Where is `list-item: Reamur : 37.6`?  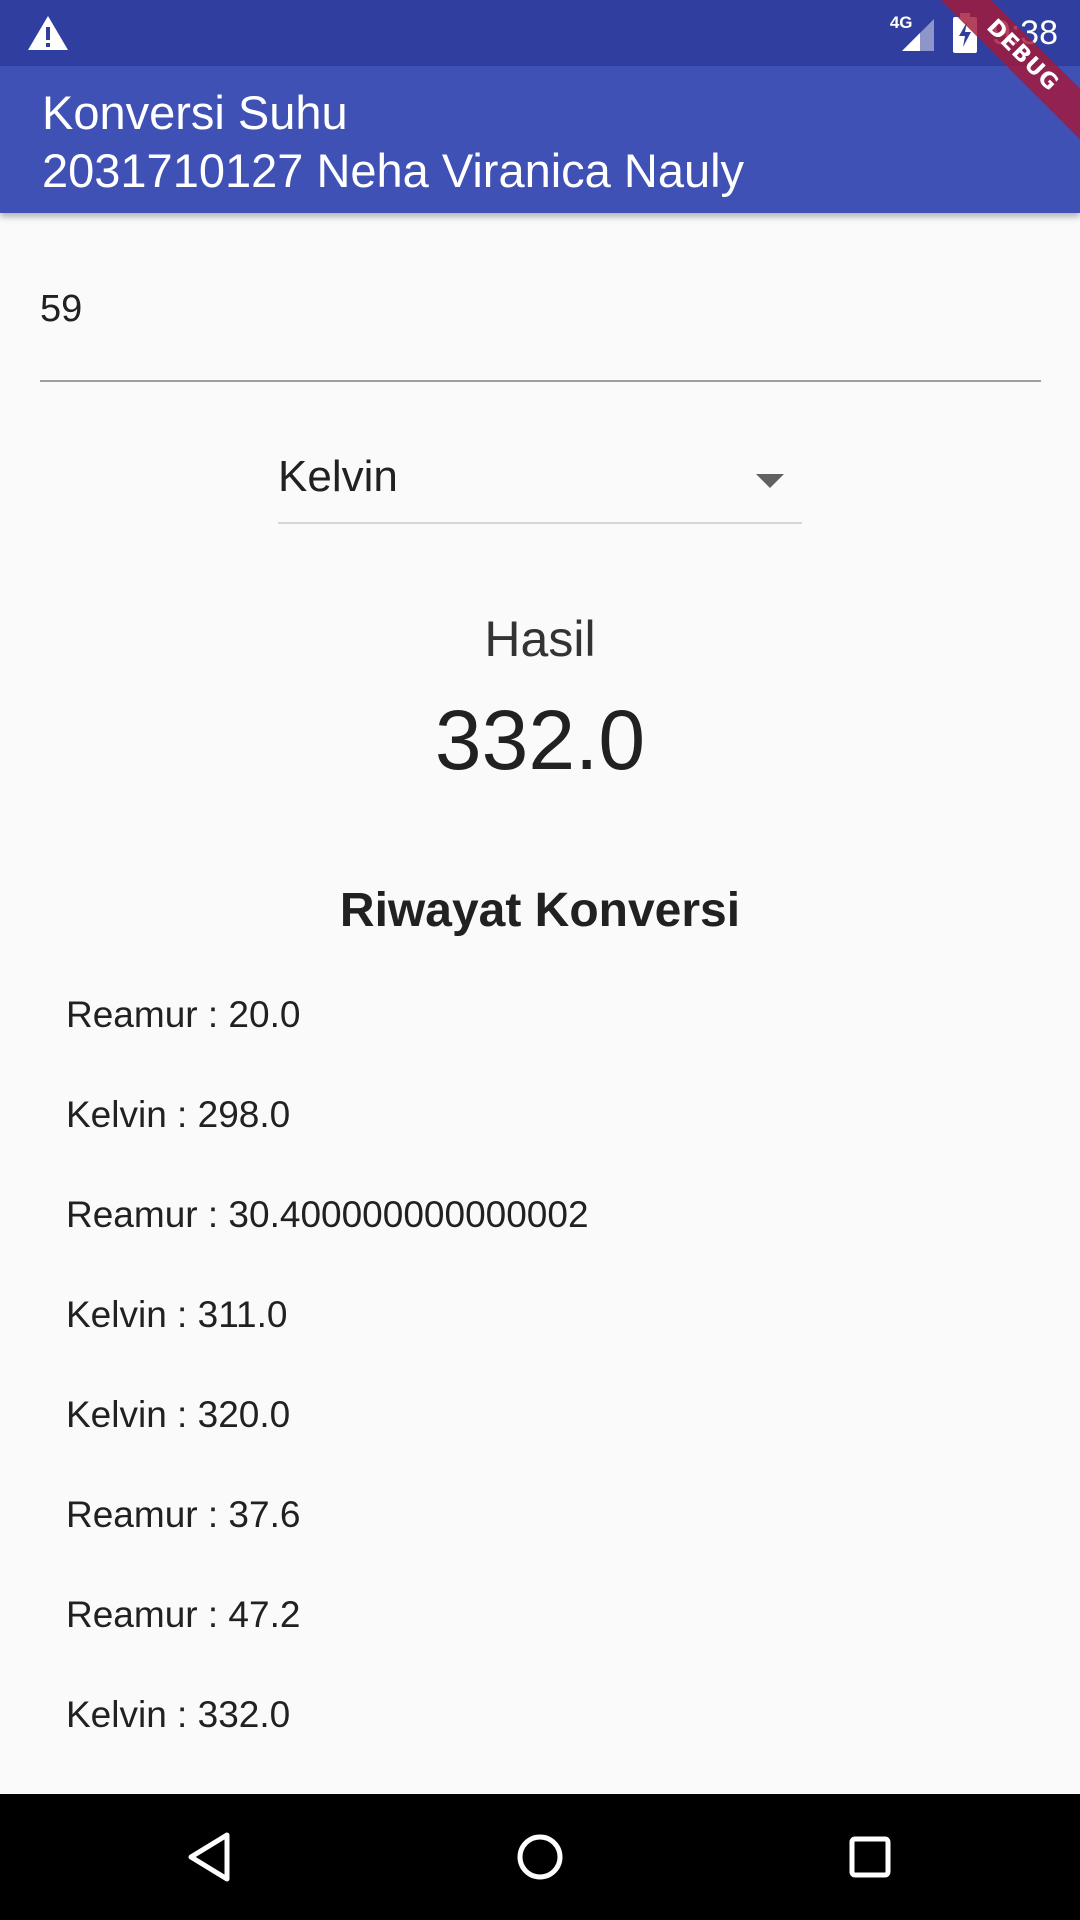
list-item: Reamur : 37.6 is located at coordinates (183, 1514).